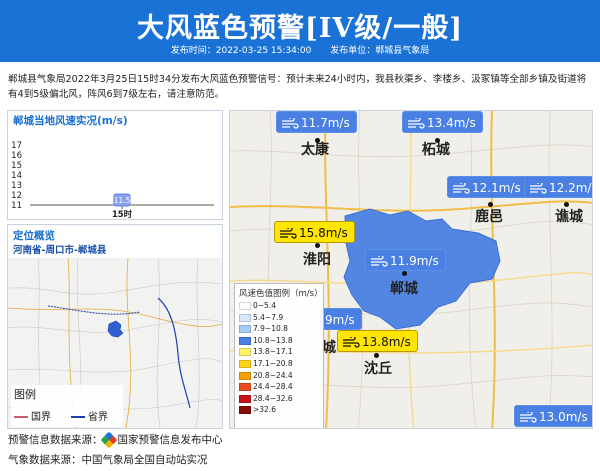 The height and width of the screenshot is (471, 600). I want to click on wind-speed-panel: 郸城当地风速实况(m/s) 17 16 15 14 13 12 11 11.5 15时, so click(115, 165).